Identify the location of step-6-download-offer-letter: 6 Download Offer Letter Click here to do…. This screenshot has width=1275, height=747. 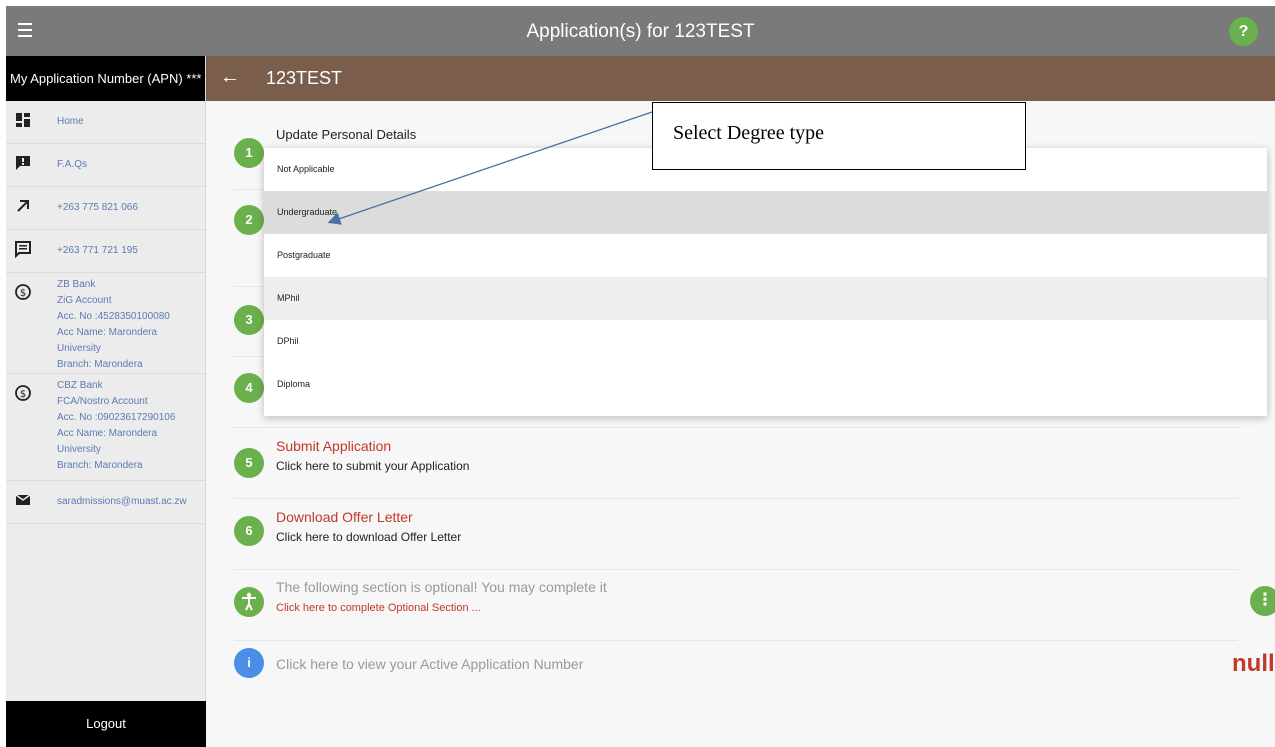
(736, 534).